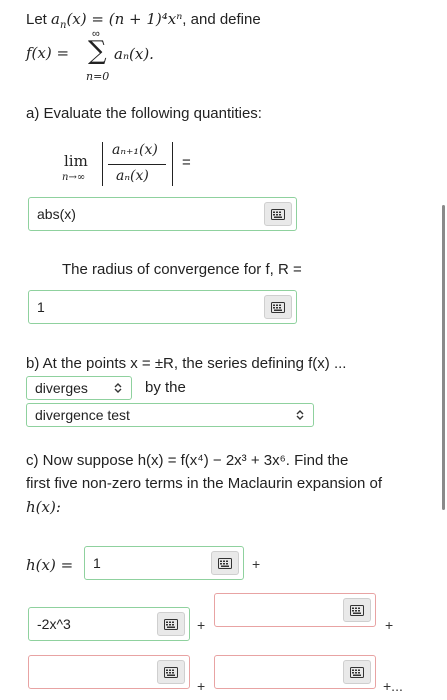  I want to click on an-definition: (n + 1)⁴xⁿ, so click(145, 19).